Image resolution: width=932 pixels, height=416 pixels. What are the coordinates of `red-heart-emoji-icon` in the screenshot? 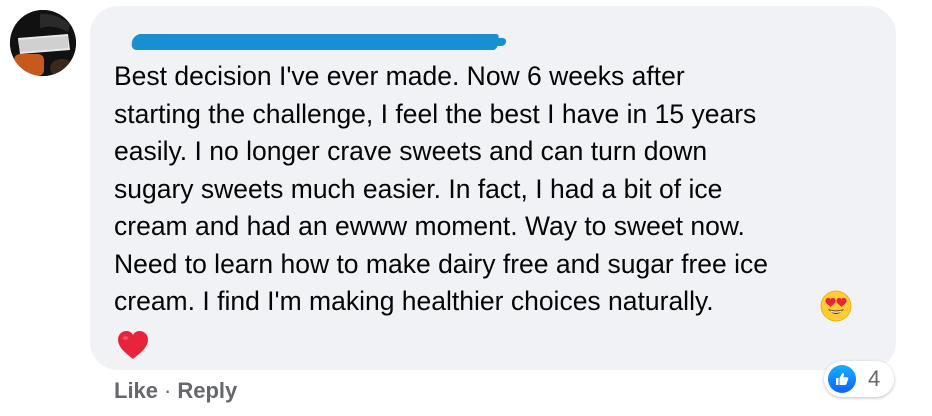 It's located at (133, 345).